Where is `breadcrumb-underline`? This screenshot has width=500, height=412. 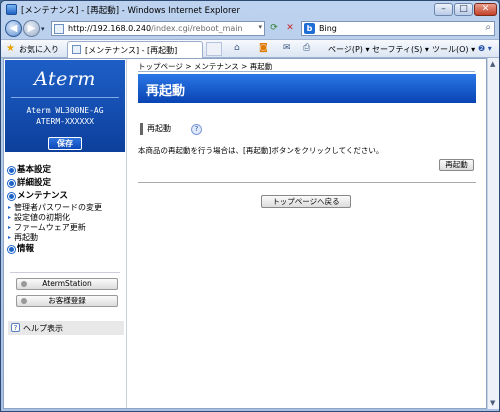
breadcrumb-underline is located at coordinates (306, 71).